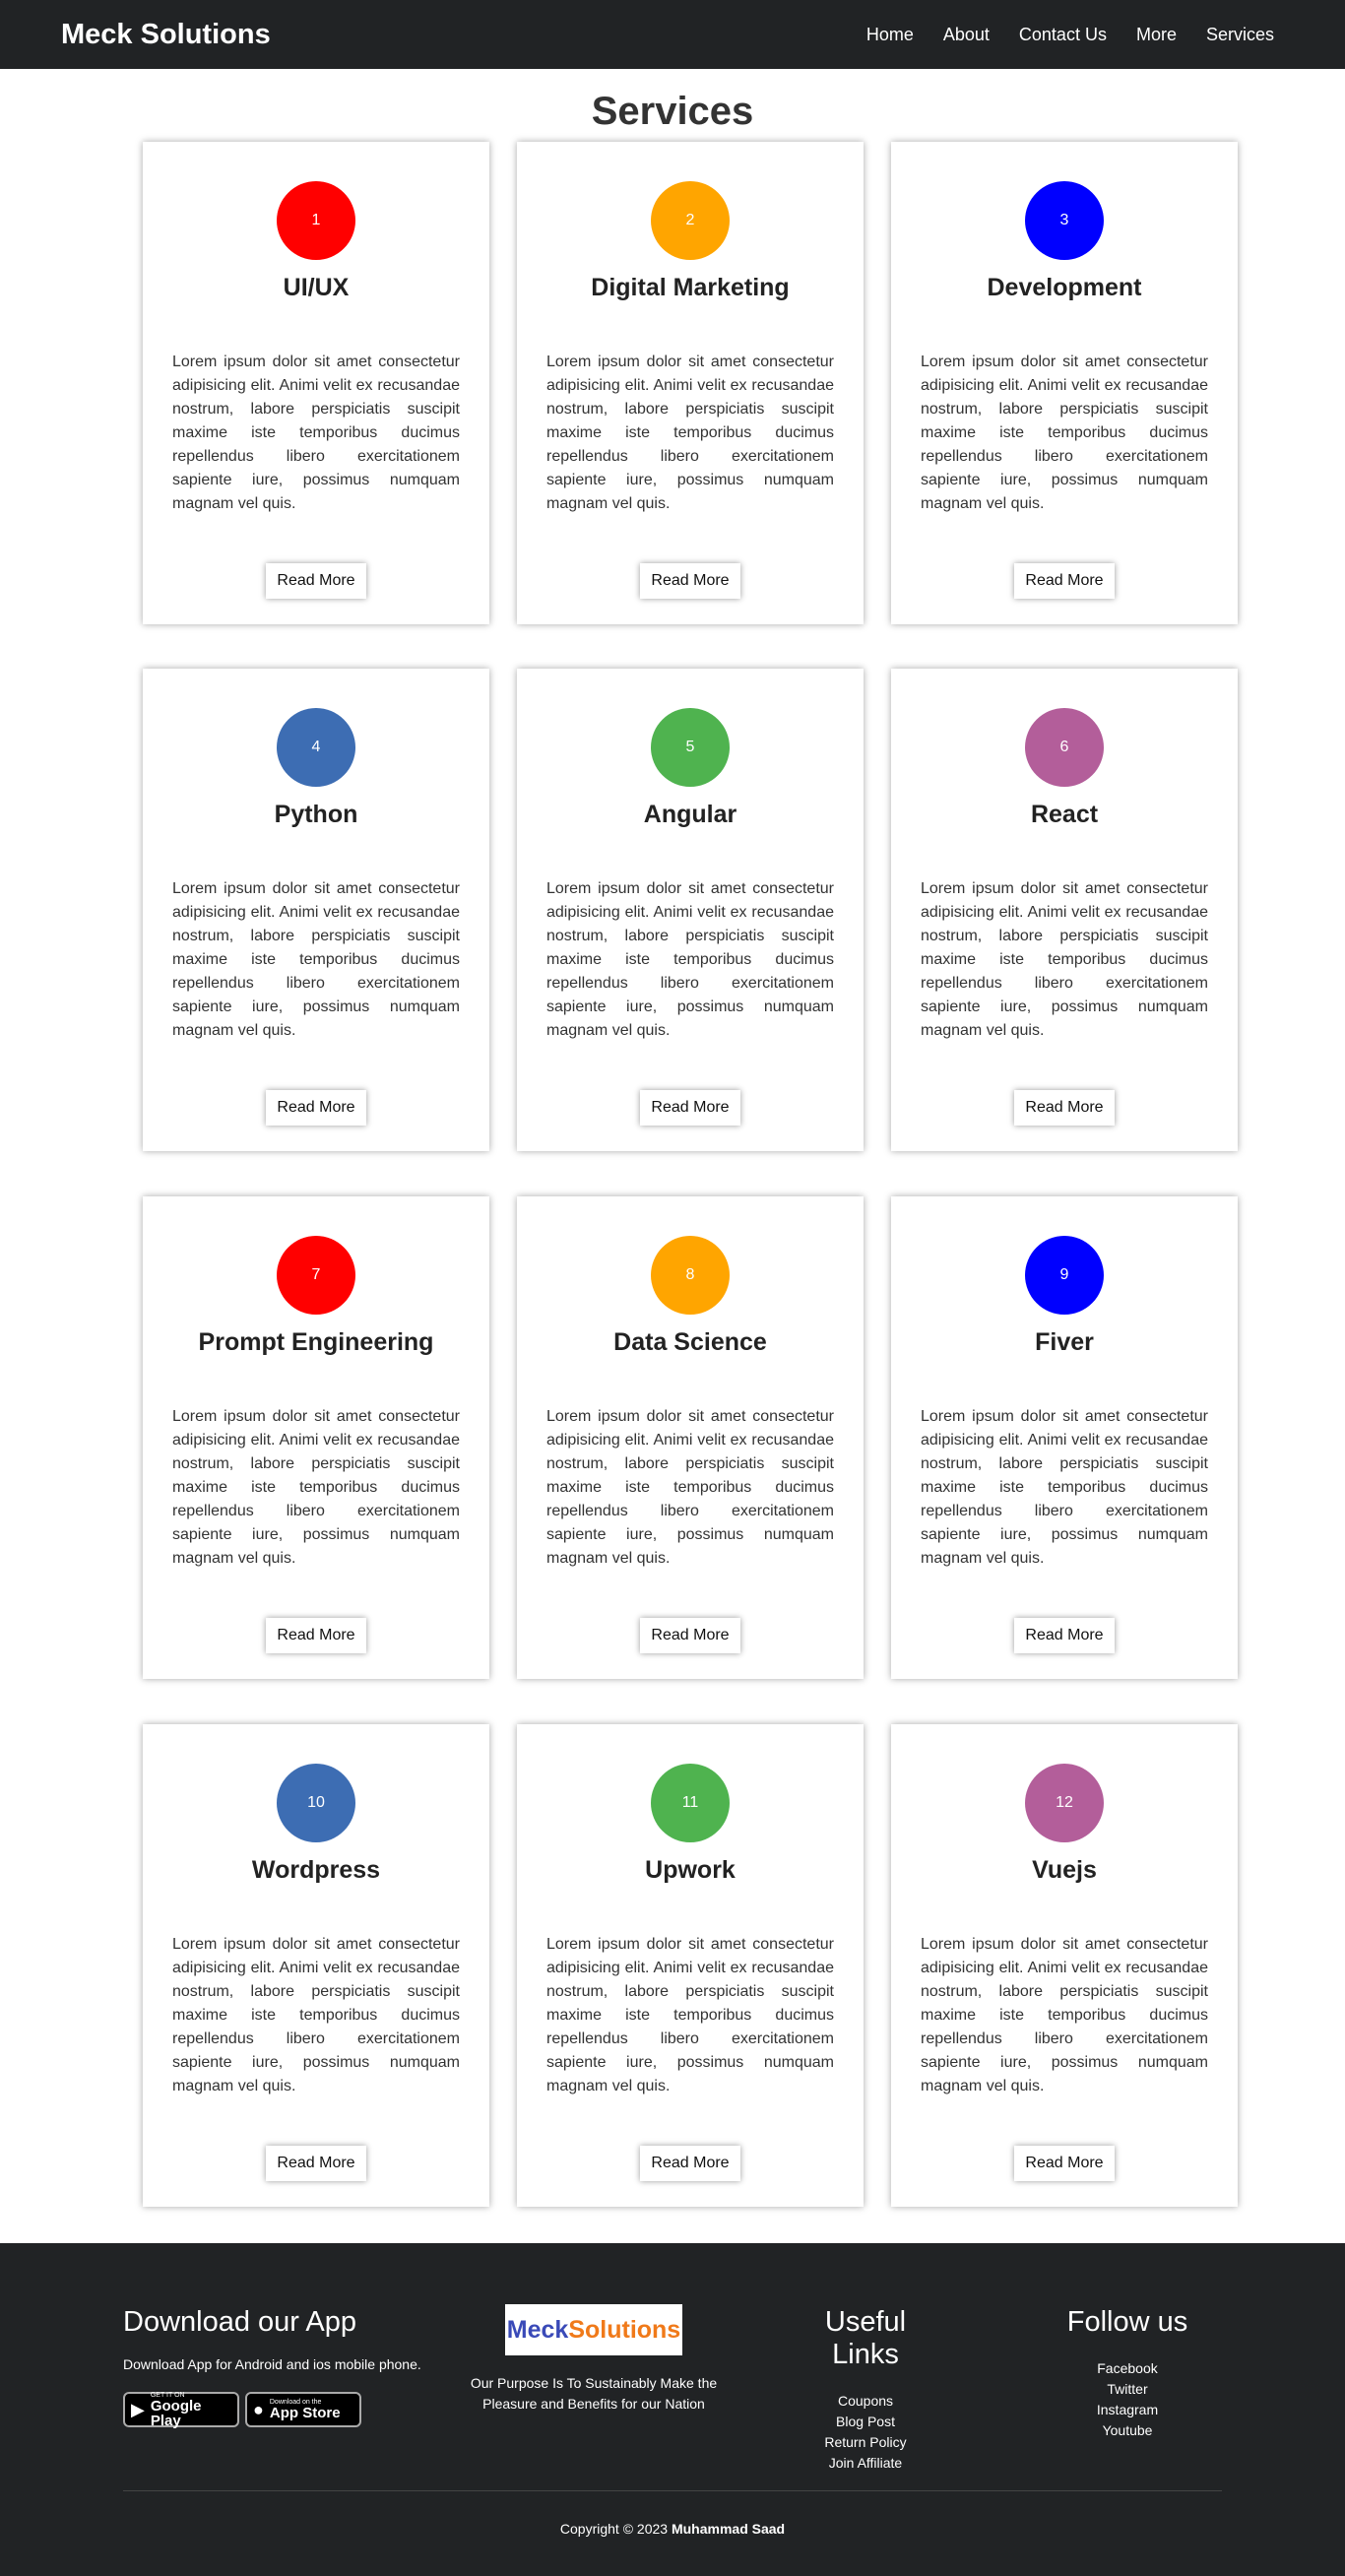 This screenshot has height=2576, width=1345. What do you see at coordinates (1064, 747) in the screenshot?
I see `service-number-badge: 6` at bounding box center [1064, 747].